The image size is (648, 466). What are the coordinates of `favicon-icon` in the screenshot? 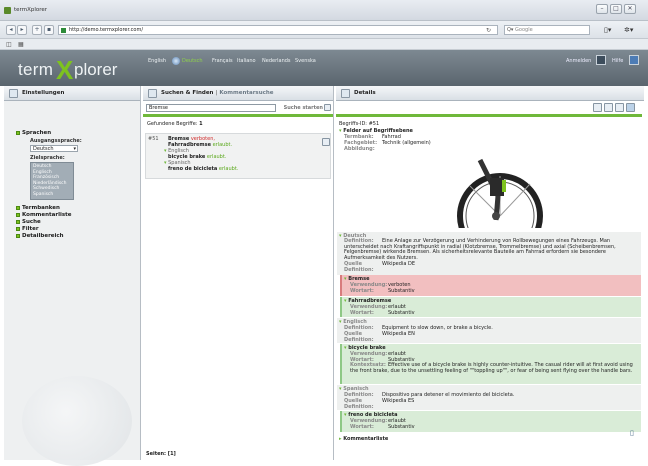 It's located at (7, 10).